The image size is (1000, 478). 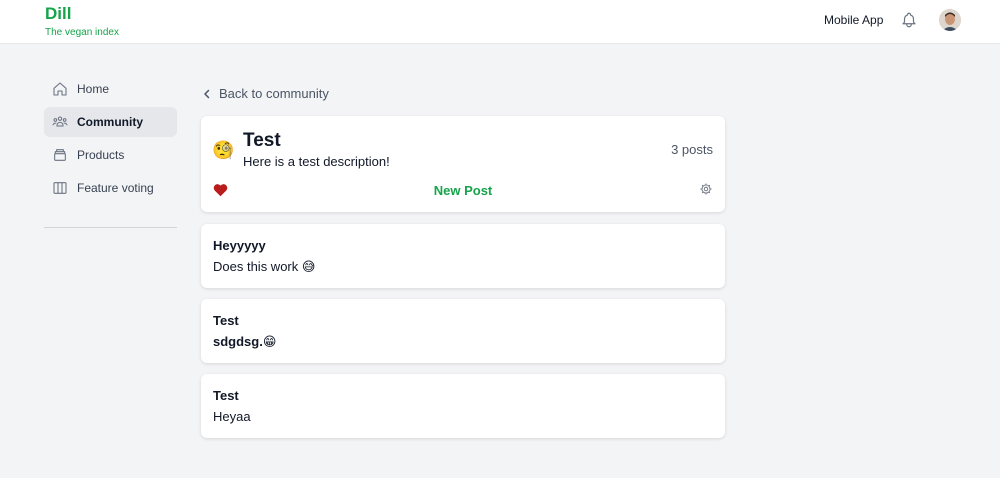 I want to click on avatar, so click(x=950, y=20).